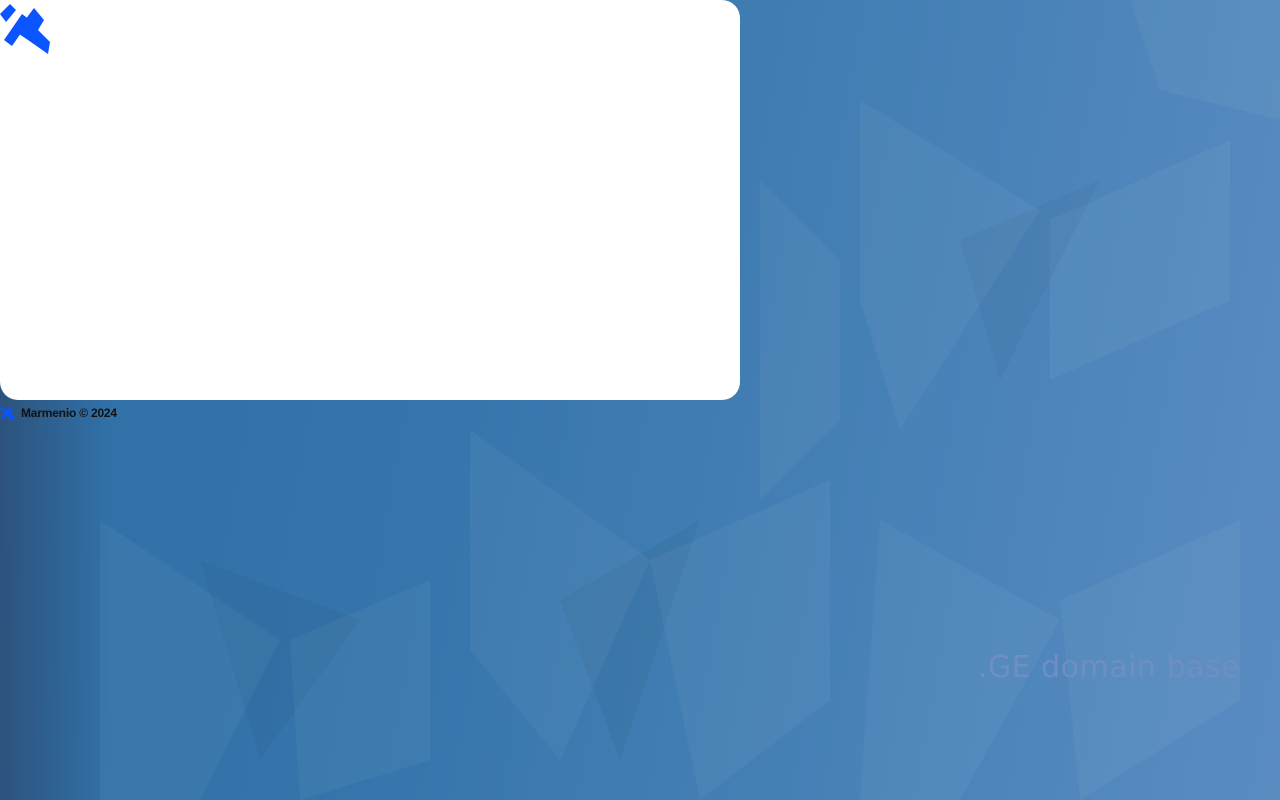 The width and height of the screenshot is (1280, 800). I want to click on marmenio-small-logo-icon, so click(7, 413).